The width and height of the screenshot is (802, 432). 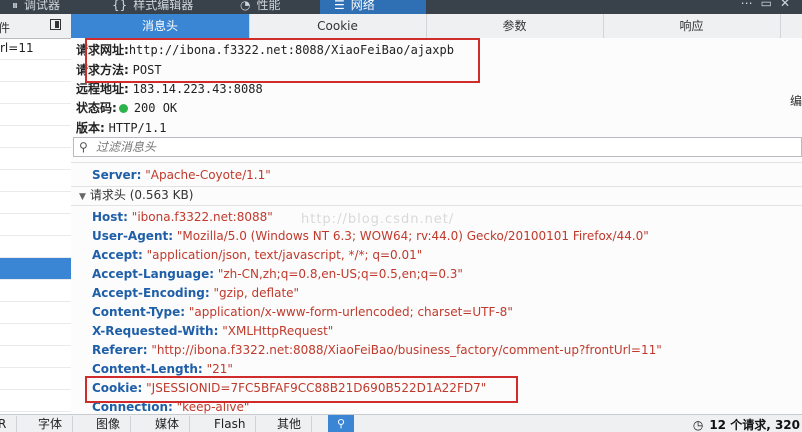 I want to click on toolbar-right-icons: ⋯▭✕, so click(x=769, y=5).